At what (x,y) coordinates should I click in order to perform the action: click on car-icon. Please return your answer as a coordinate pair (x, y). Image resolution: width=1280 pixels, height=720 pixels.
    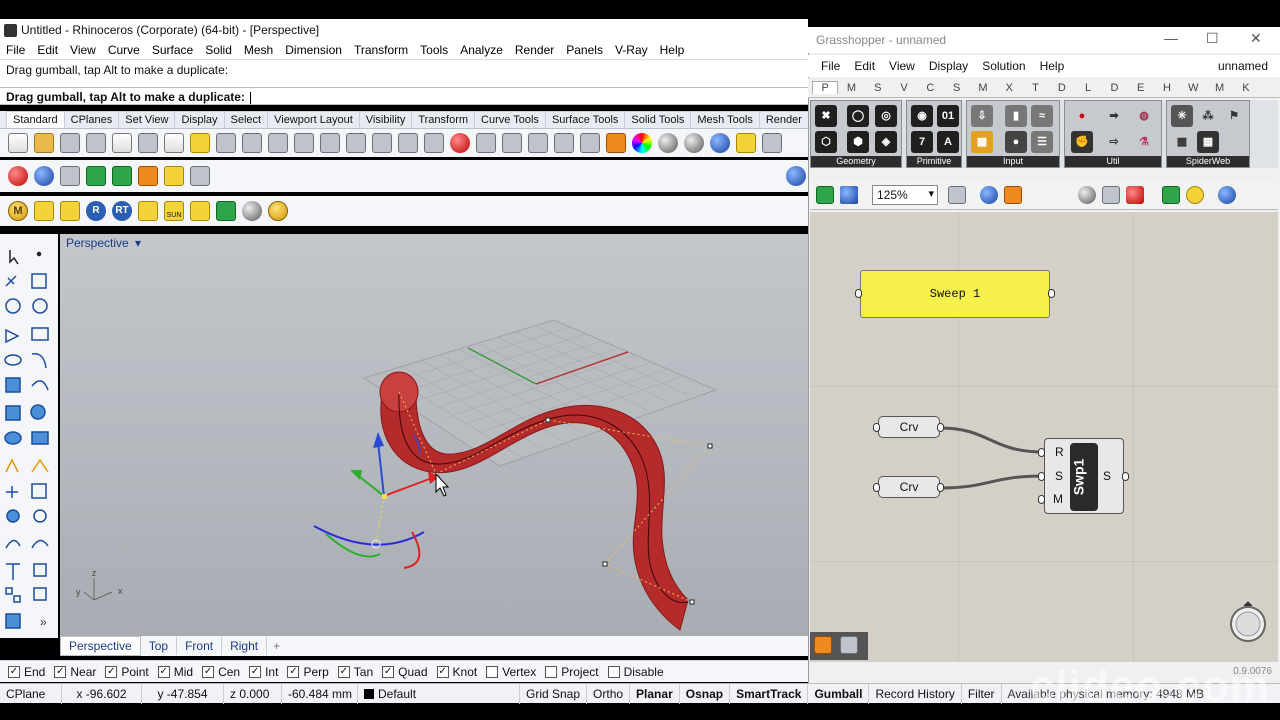
    Looking at the image, I should click on (460, 143).